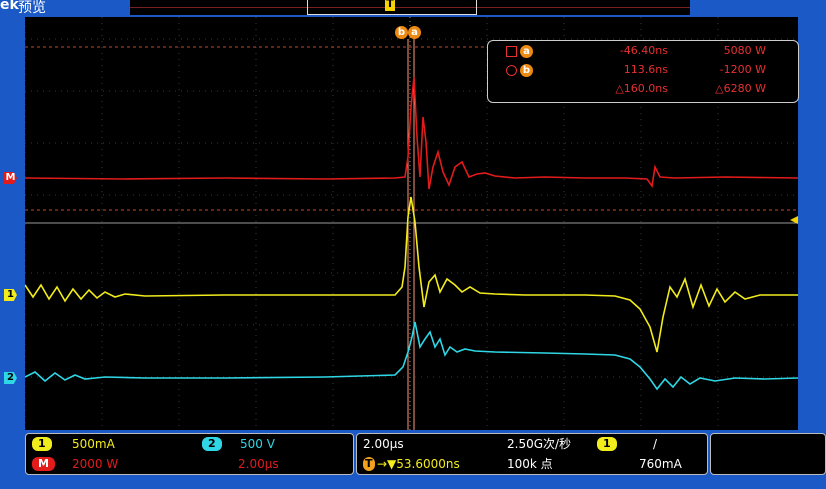 The width and height of the screenshot is (826, 489). I want to click on cursor-delta-row: △160.0ns △6280 W, so click(643, 91).